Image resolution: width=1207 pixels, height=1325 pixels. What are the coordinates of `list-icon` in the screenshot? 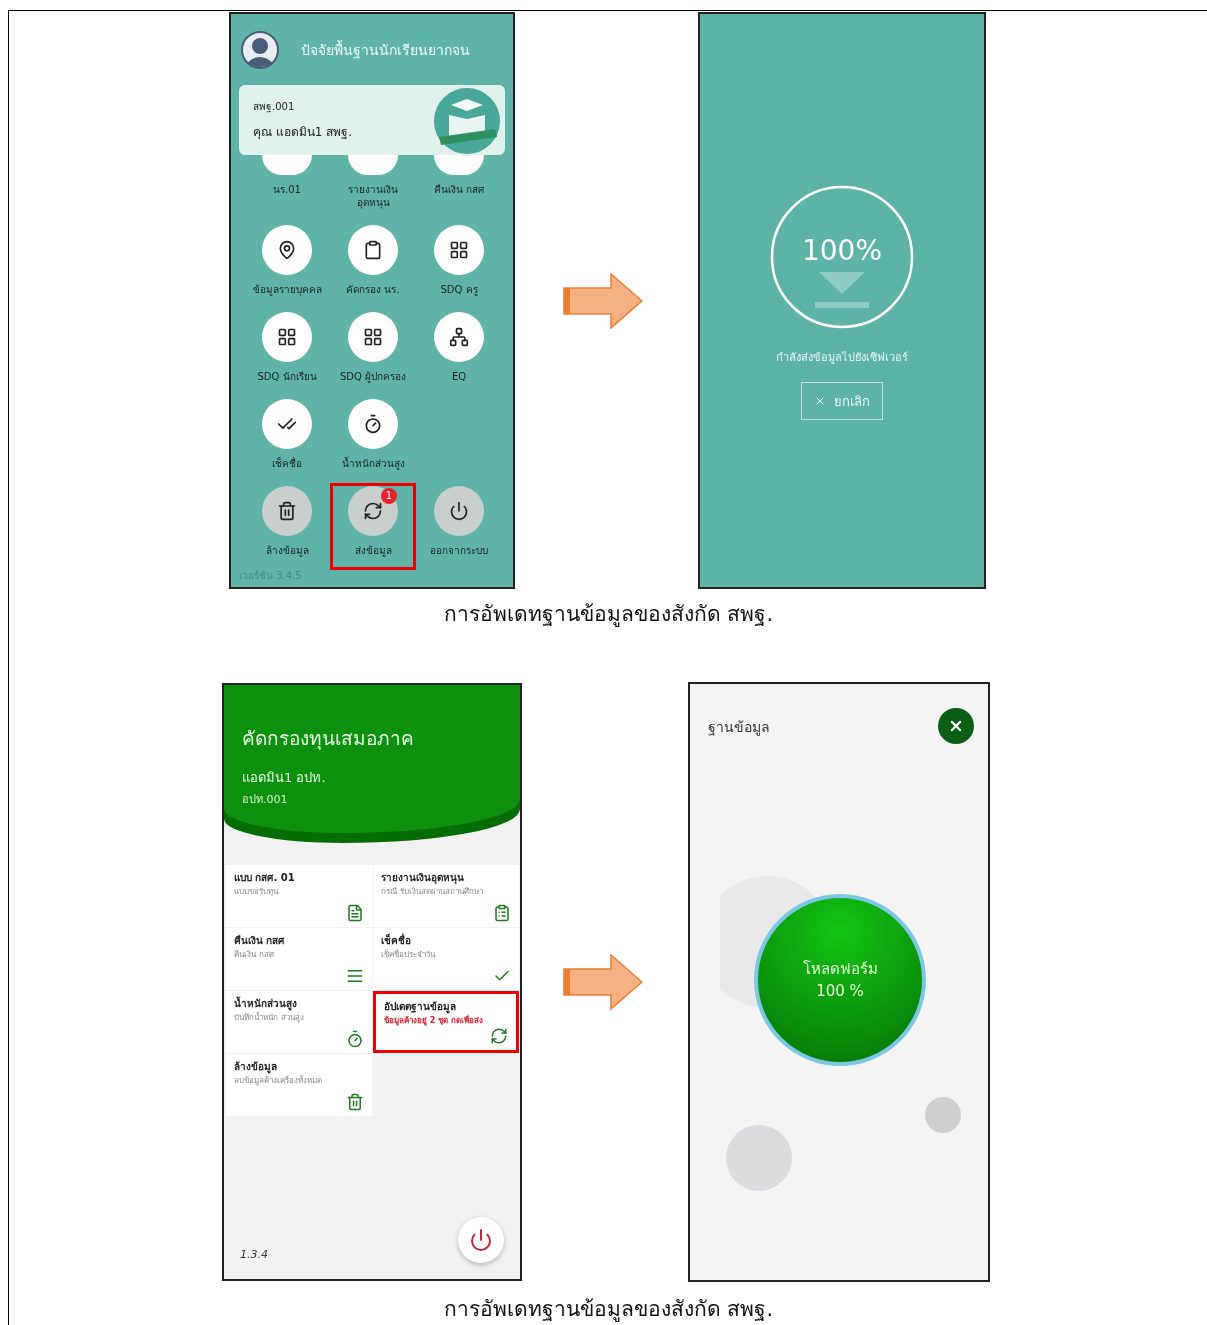 It's located at (355, 976).